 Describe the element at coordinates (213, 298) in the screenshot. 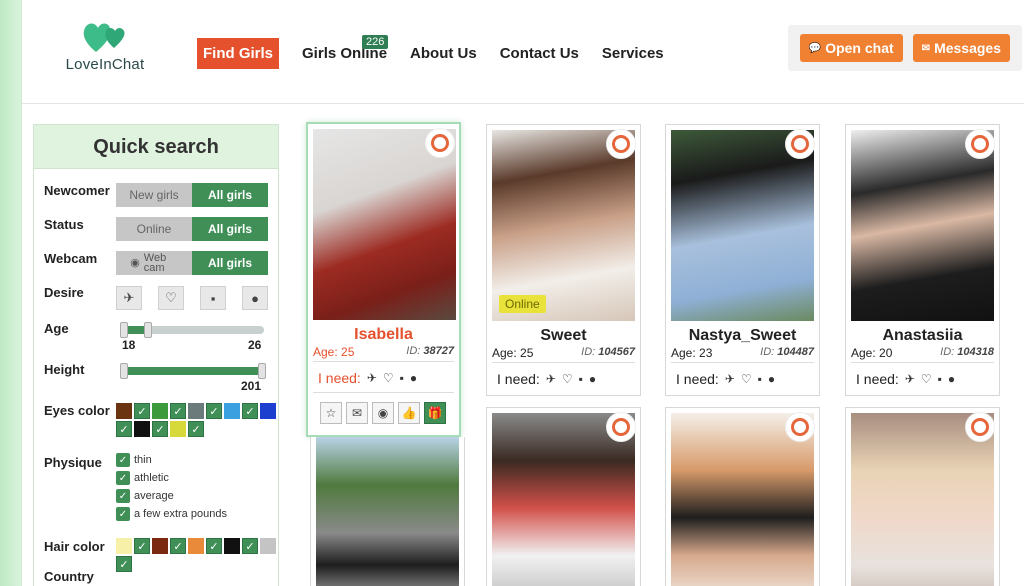

I see `chat-icon: ▪` at that location.